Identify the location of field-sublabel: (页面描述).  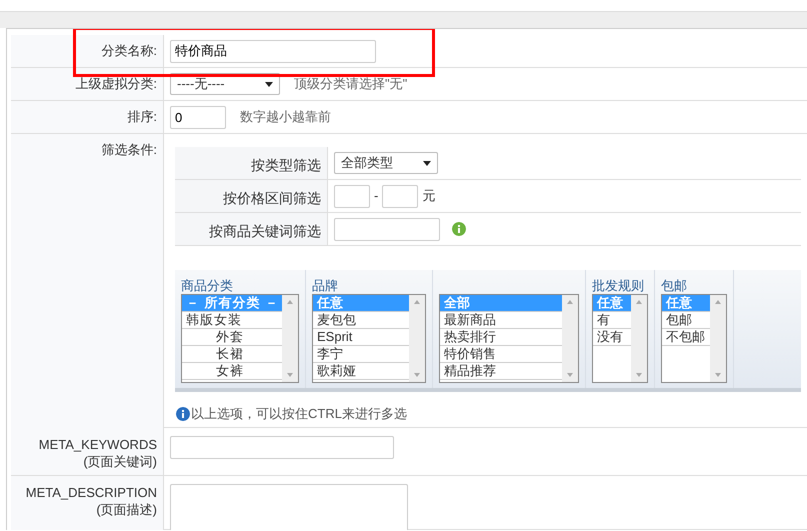
(126, 509).